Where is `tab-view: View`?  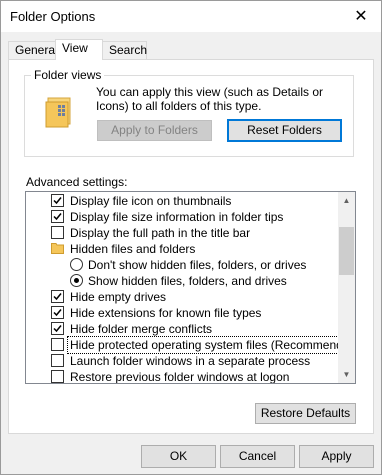
tab-view: View is located at coordinates (79, 49).